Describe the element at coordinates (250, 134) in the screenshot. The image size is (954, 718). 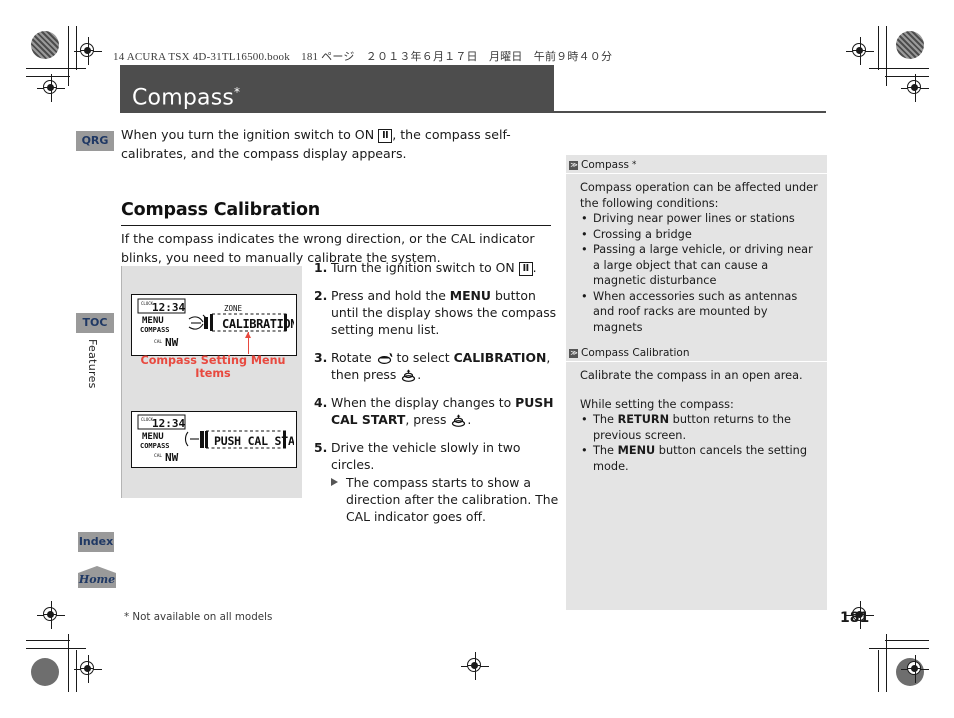
I see `intro-text-before: When you turn the ignition switch to ON` at that location.